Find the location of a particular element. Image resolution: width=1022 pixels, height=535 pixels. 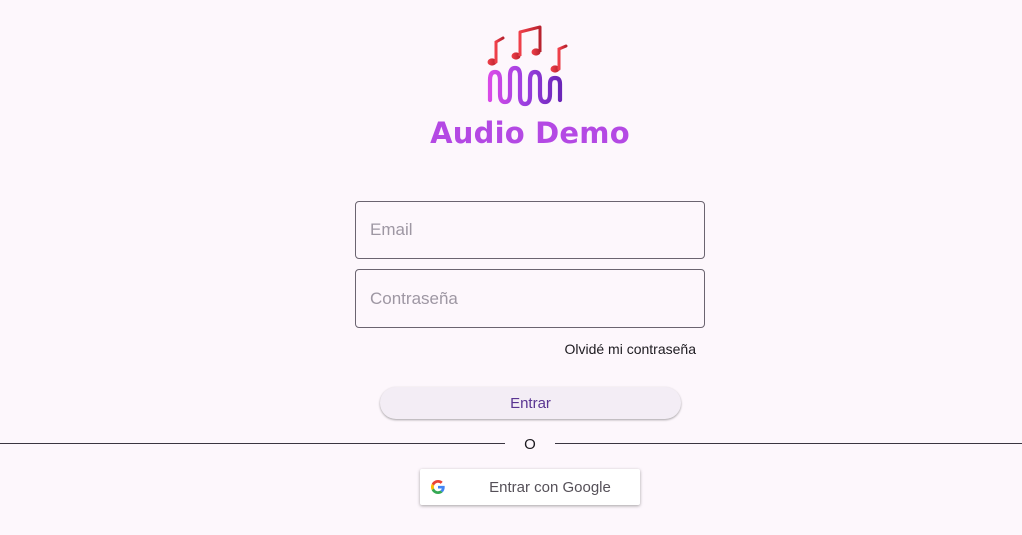

login-button: Entrar is located at coordinates (530, 403).